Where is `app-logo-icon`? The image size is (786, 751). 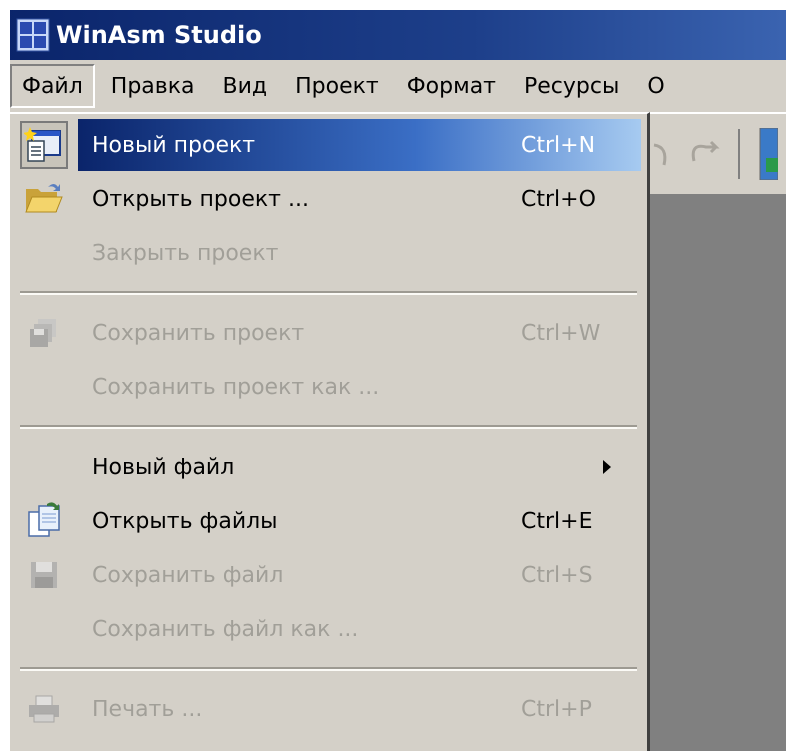 app-logo-icon is located at coordinates (33, 35).